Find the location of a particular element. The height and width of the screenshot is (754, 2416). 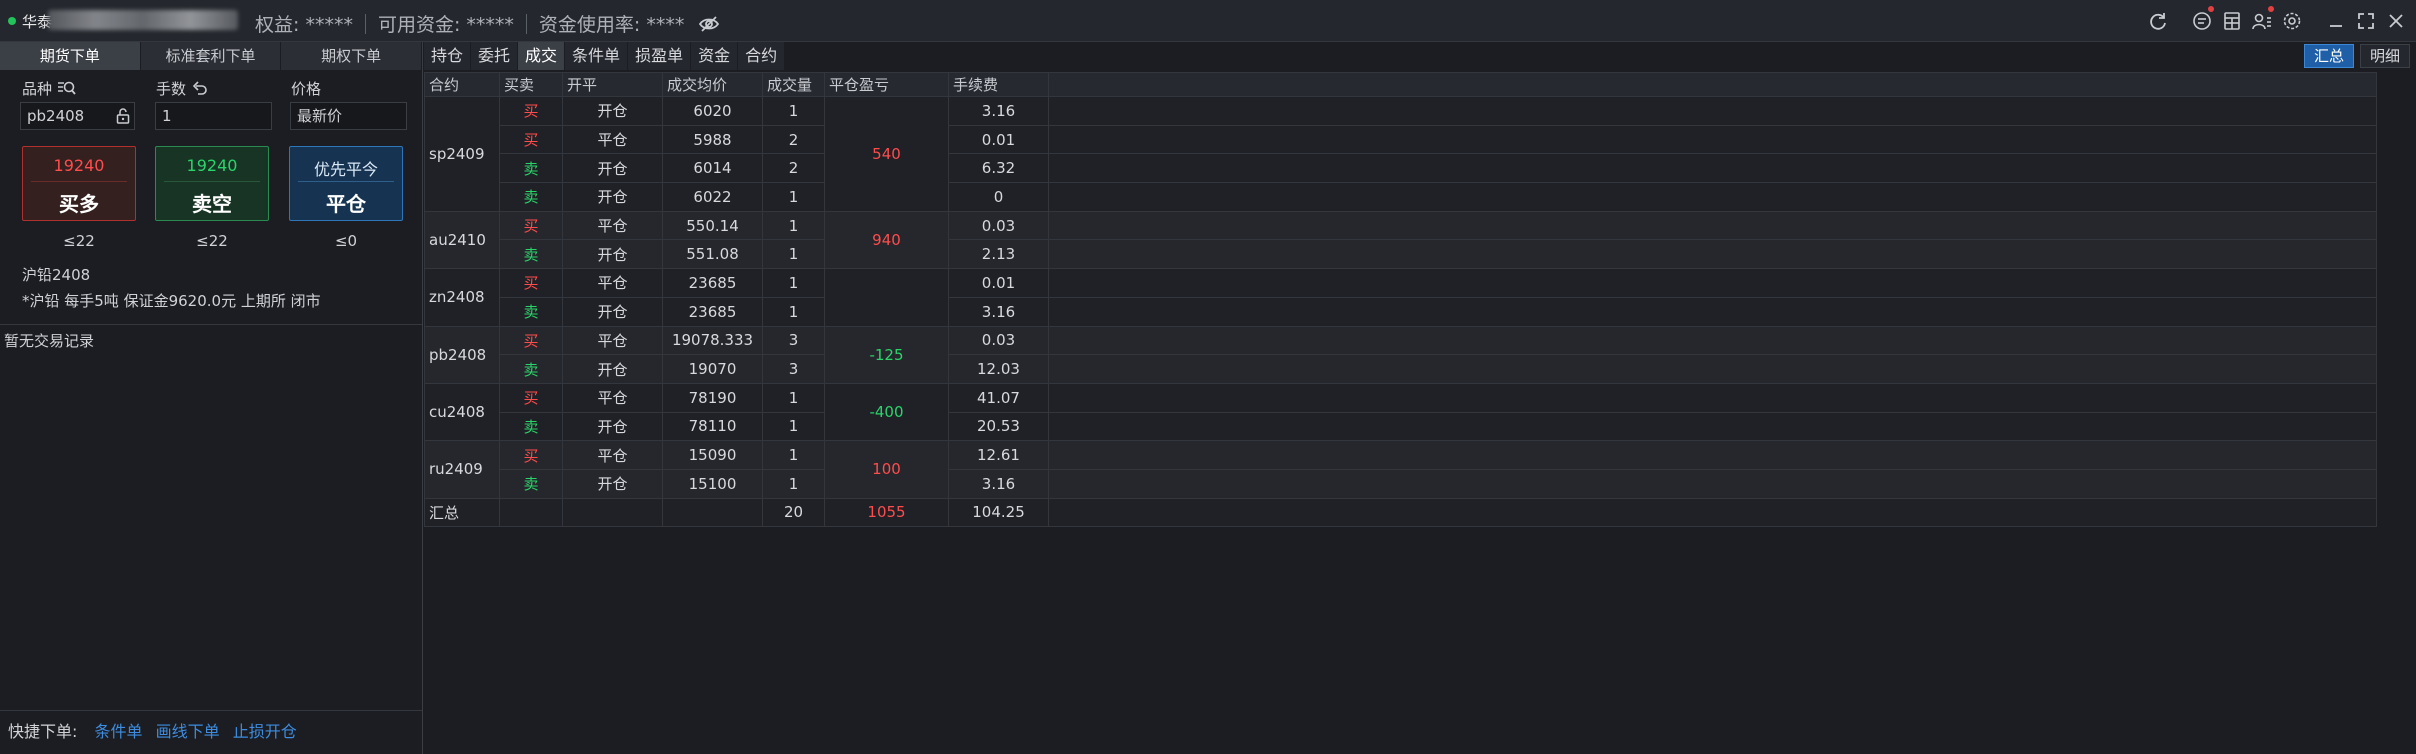

fee-cell: 6.32 is located at coordinates (998, 168).